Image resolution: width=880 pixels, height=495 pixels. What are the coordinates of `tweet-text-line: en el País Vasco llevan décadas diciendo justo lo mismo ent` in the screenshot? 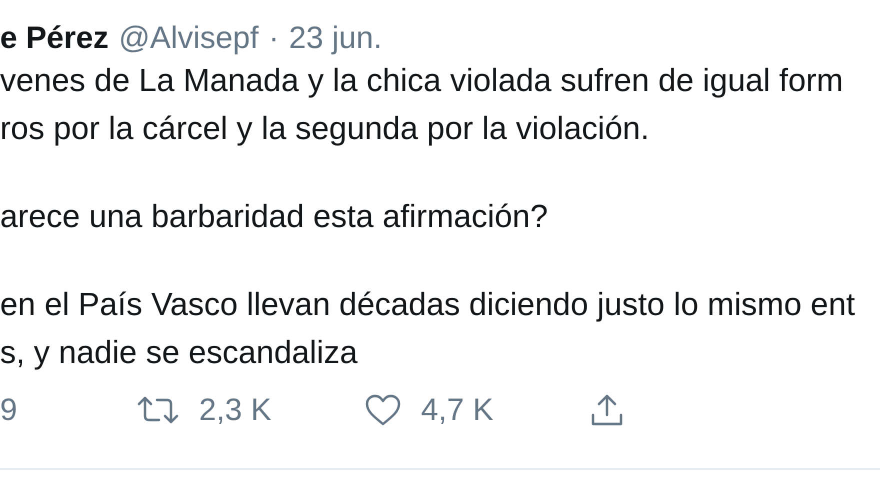 It's located at (428, 304).